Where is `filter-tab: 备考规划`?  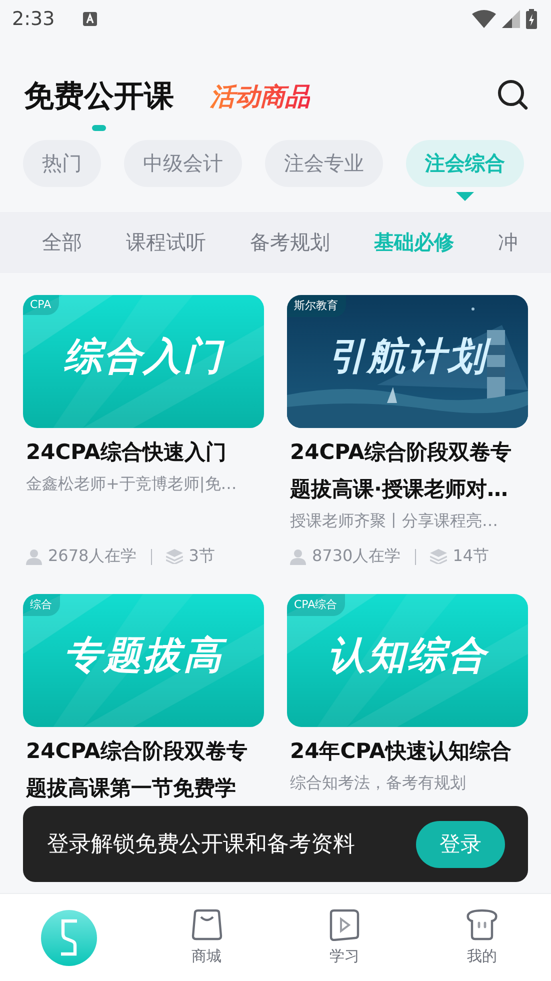 filter-tab: 备考规划 is located at coordinates (290, 242).